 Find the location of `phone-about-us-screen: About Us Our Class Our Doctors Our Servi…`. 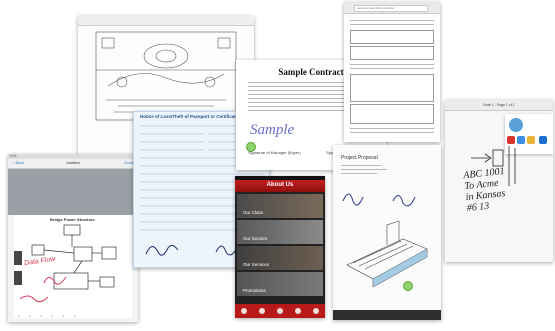

phone-about-us-screen: About Us Our Class Our Doctors Our Servi… is located at coordinates (280, 247).